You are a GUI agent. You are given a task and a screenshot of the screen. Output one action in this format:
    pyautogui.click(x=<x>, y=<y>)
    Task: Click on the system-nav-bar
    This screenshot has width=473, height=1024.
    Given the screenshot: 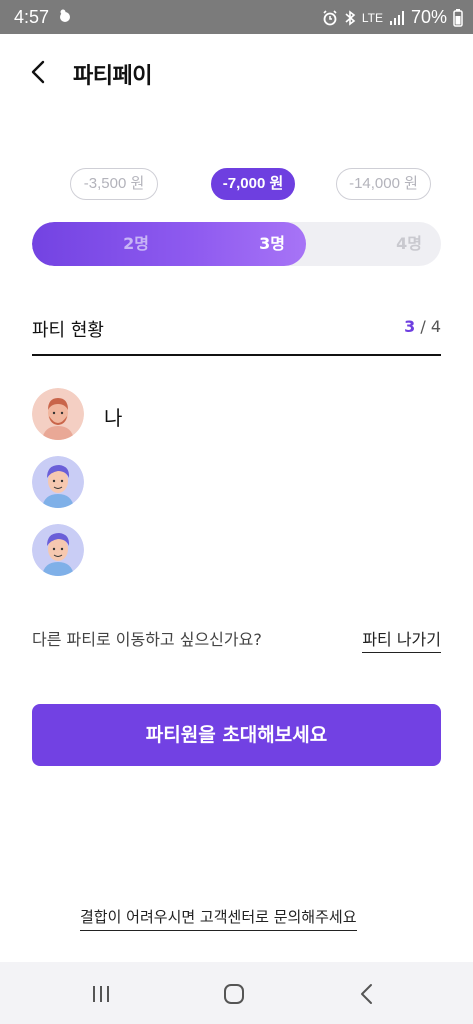 What is the action you would take?
    pyautogui.click(x=236, y=993)
    